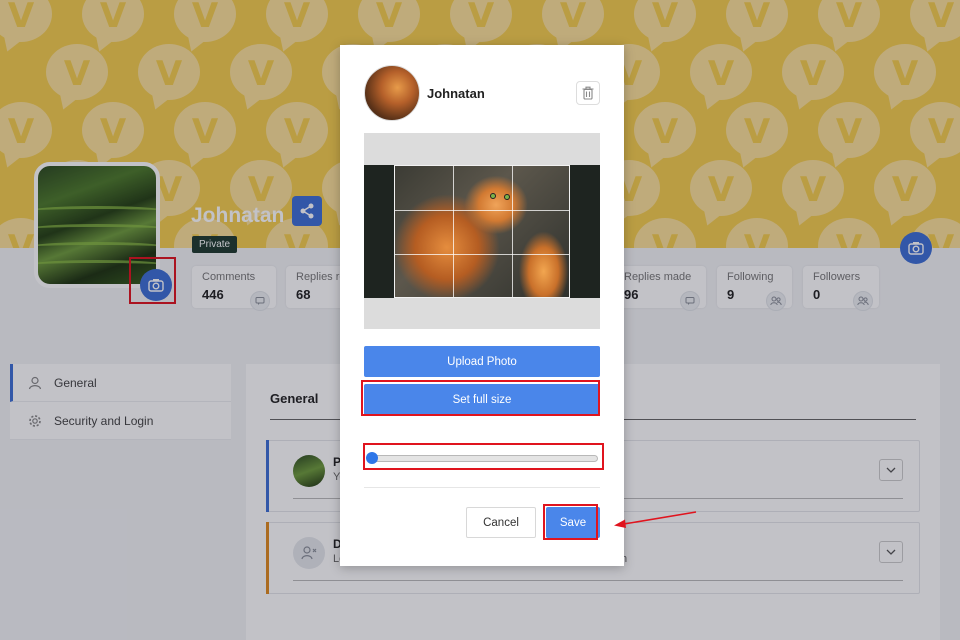 The width and height of the screenshot is (960, 640). I want to click on photo-preview, so click(482, 231).